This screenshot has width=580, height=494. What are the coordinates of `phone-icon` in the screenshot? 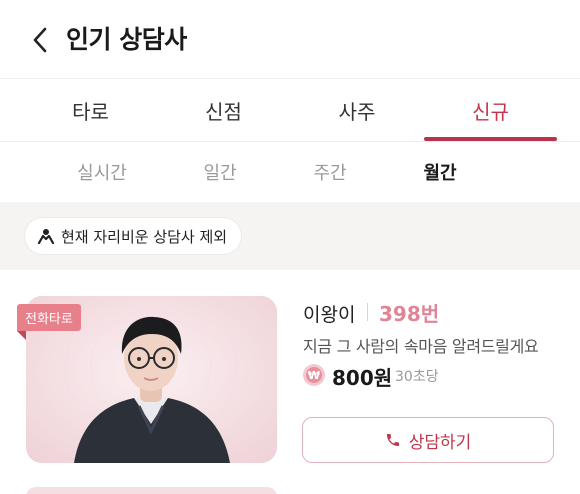 It's located at (392, 440).